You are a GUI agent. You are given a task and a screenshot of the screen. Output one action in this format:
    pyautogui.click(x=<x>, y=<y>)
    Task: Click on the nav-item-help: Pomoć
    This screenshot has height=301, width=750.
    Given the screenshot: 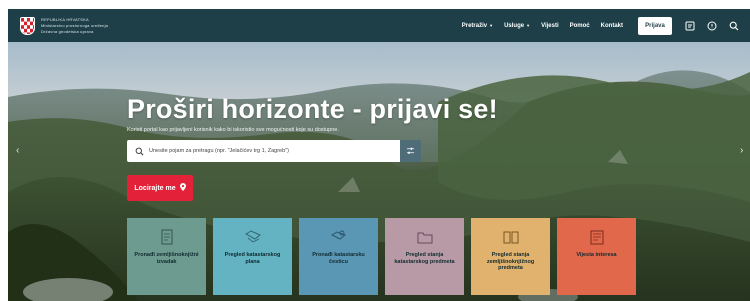 What is the action you would take?
    pyautogui.click(x=580, y=26)
    